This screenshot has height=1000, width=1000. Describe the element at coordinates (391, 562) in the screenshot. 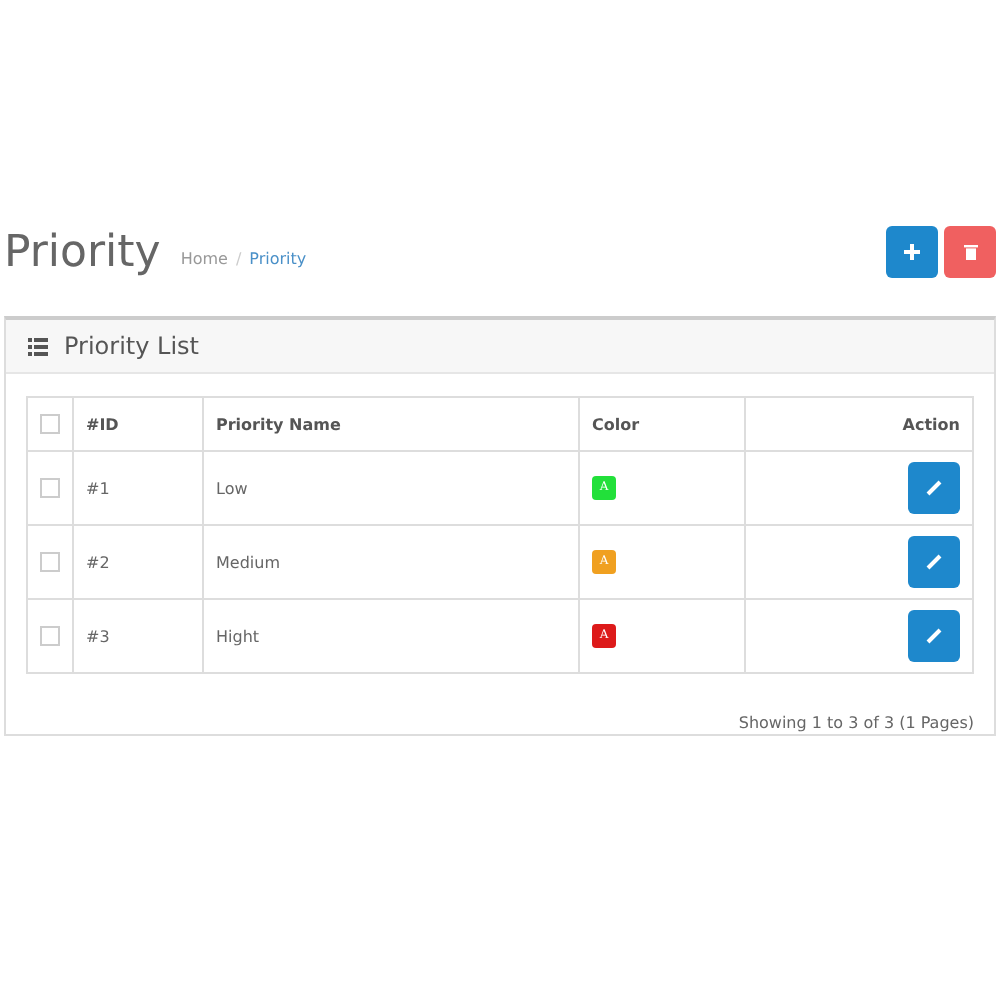

I see `table-cell: Medium` at that location.